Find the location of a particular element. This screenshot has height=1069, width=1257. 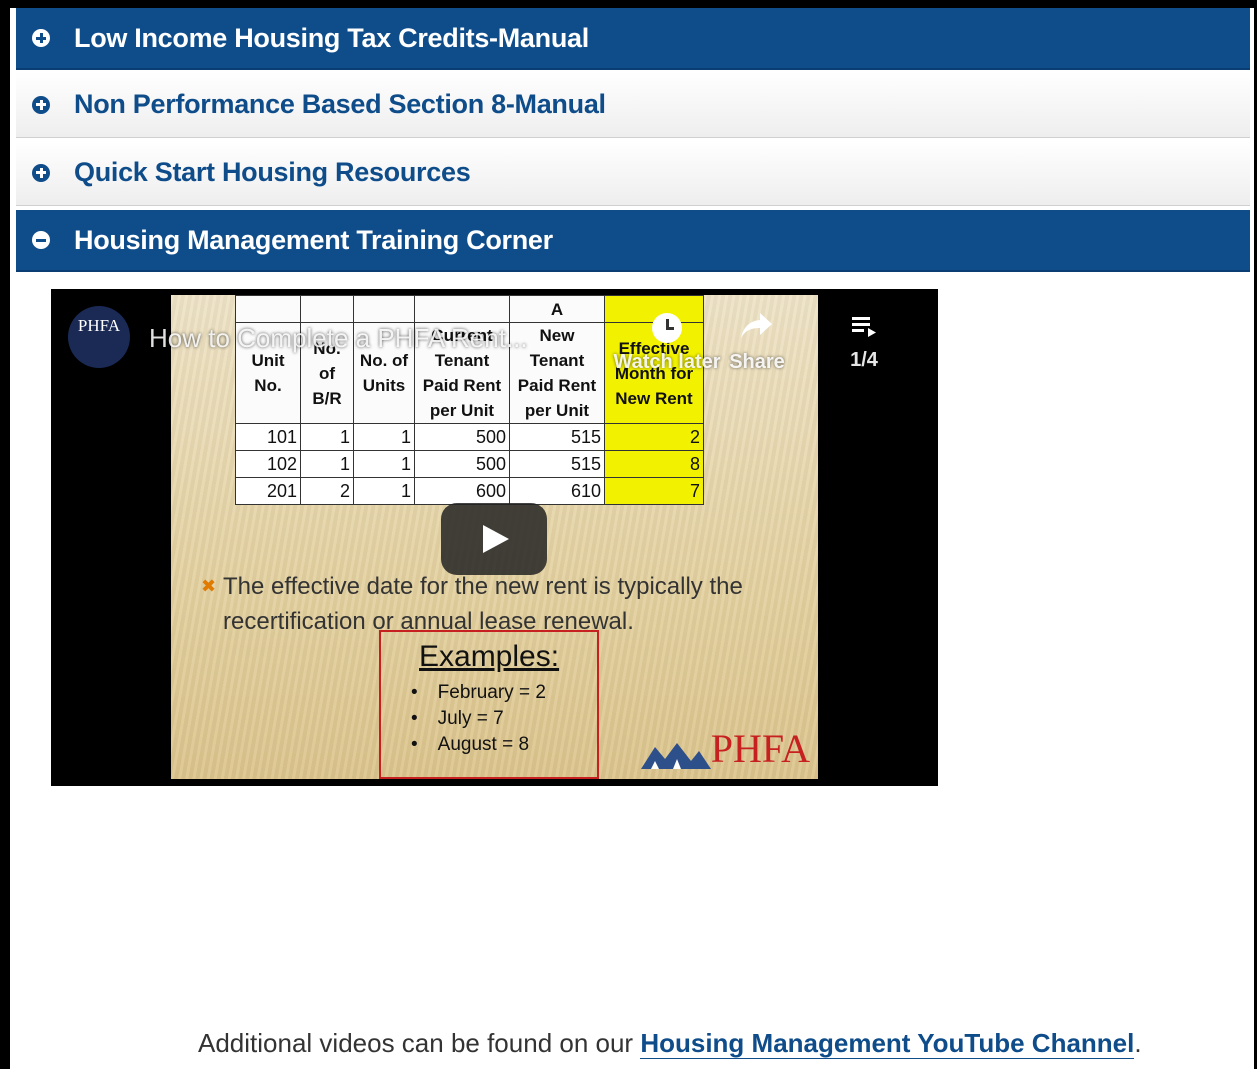

share-button: Share is located at coordinates (757, 342).